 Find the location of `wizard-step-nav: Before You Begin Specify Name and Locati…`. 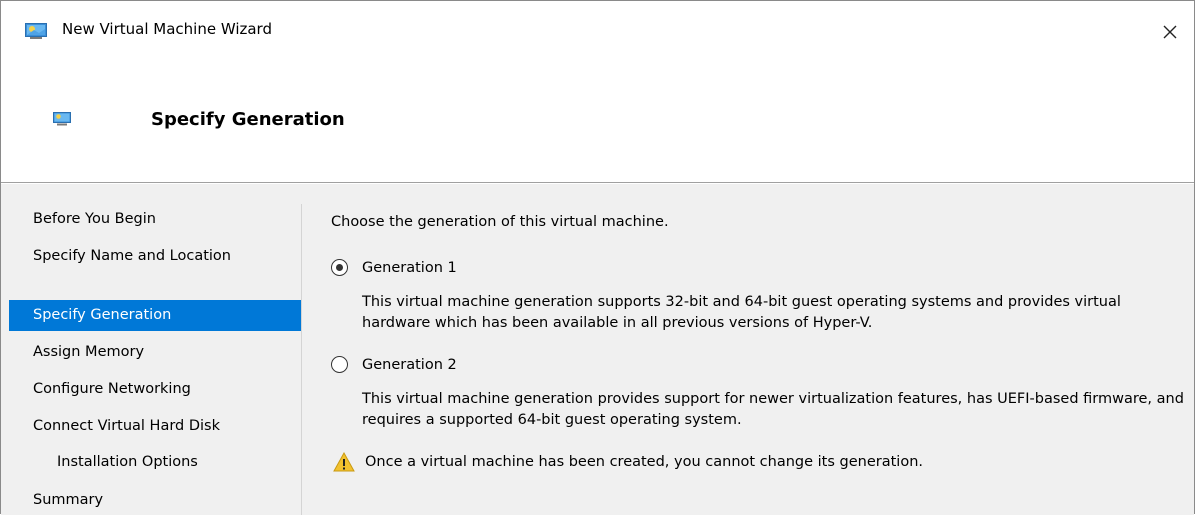

wizard-step-nav: Before You Begin Specify Name and Locati… is located at coordinates (155, 359).